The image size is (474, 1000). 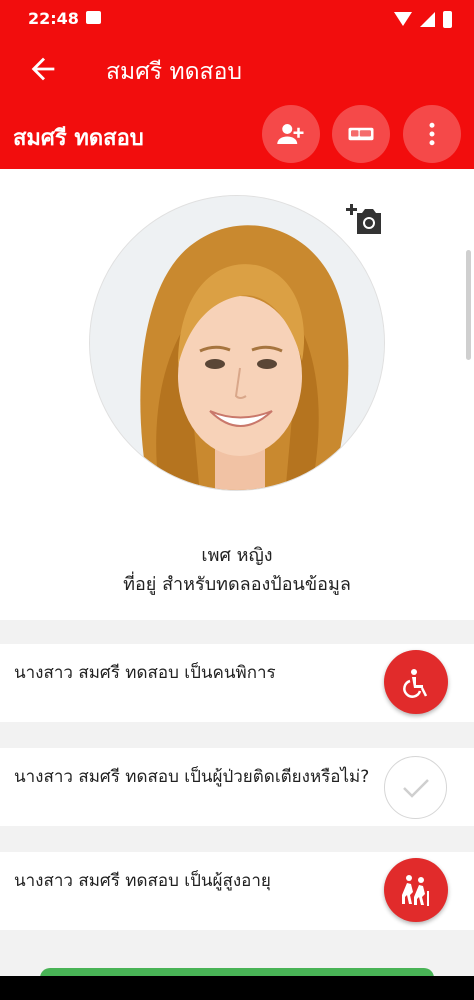 I want to click on status-icons, so click(x=423, y=19).